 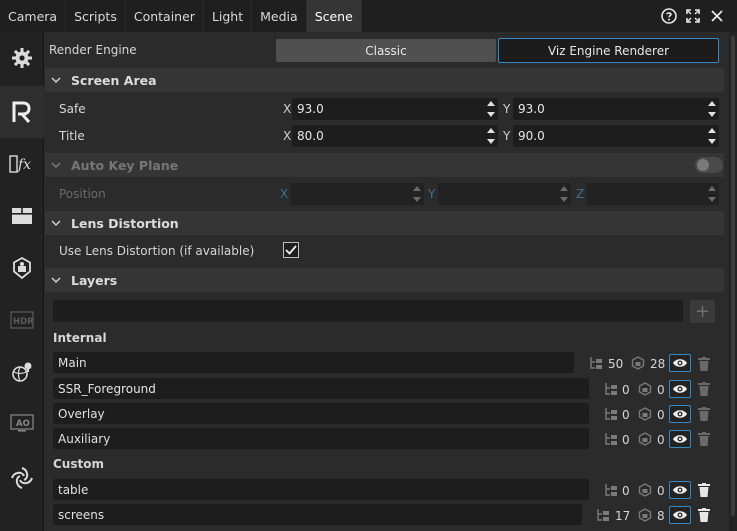 What do you see at coordinates (228, 16) in the screenshot?
I see `tab-light: Light` at bounding box center [228, 16].